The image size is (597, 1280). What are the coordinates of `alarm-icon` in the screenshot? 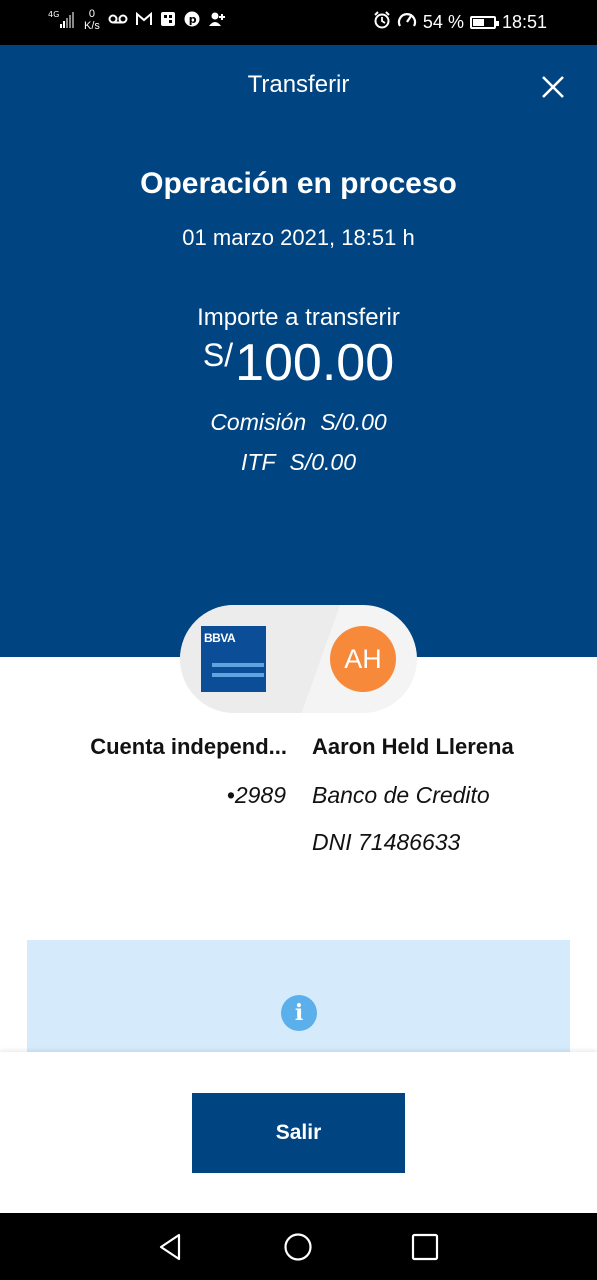 It's located at (382, 22).